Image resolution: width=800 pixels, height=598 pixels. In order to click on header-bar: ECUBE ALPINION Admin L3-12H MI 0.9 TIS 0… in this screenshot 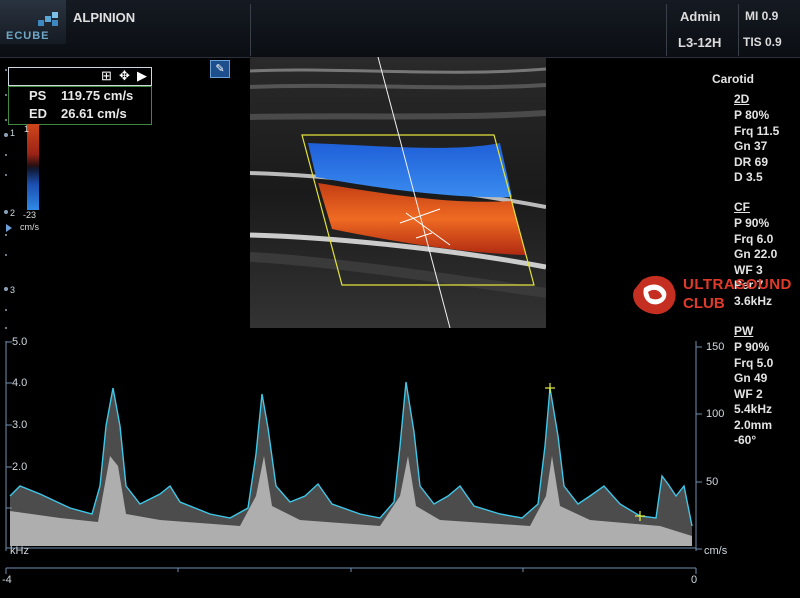, I will do `click(400, 29)`.